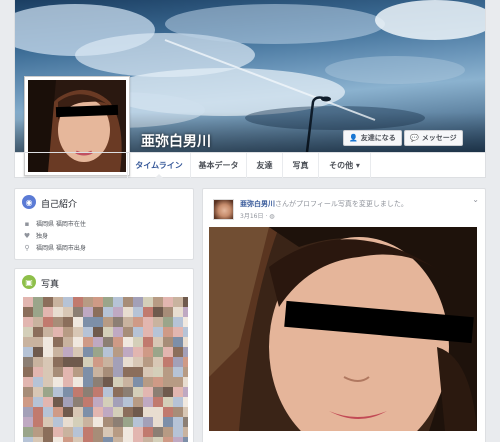  I want to click on tab-photos: 写真, so click(301, 165).